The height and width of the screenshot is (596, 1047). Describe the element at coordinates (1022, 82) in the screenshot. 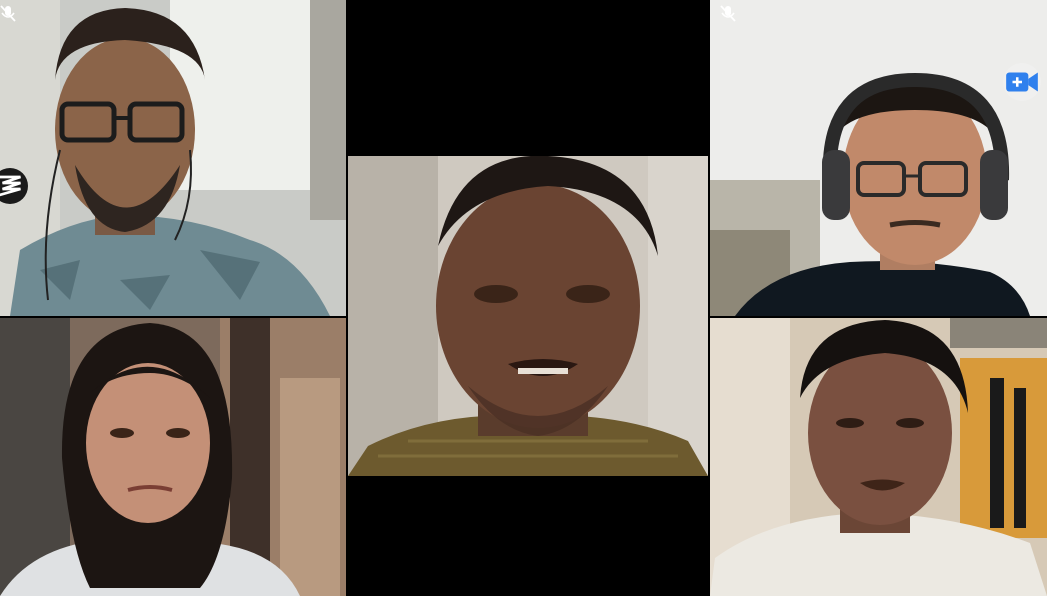

I see `camera-icon` at that location.